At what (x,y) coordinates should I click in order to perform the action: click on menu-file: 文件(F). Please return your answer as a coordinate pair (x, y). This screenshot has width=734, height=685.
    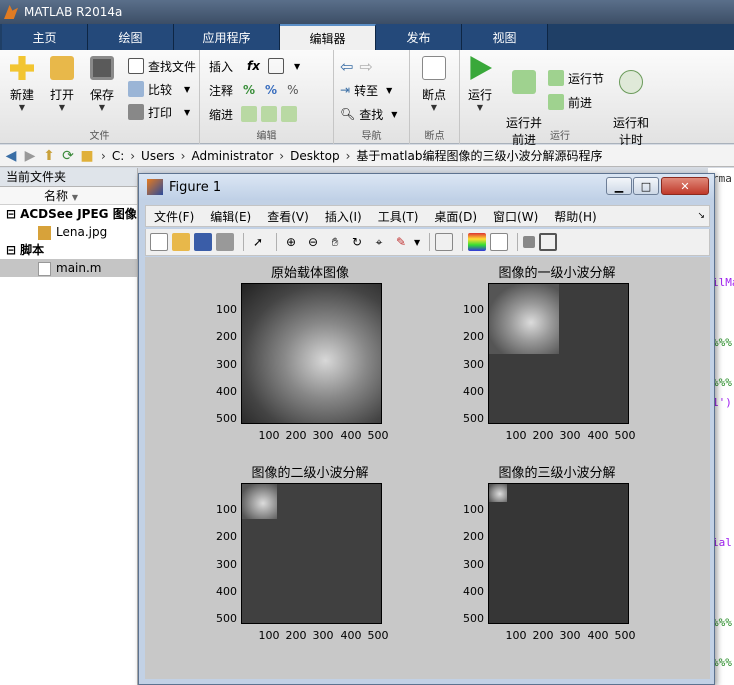
    Looking at the image, I should click on (174, 216).